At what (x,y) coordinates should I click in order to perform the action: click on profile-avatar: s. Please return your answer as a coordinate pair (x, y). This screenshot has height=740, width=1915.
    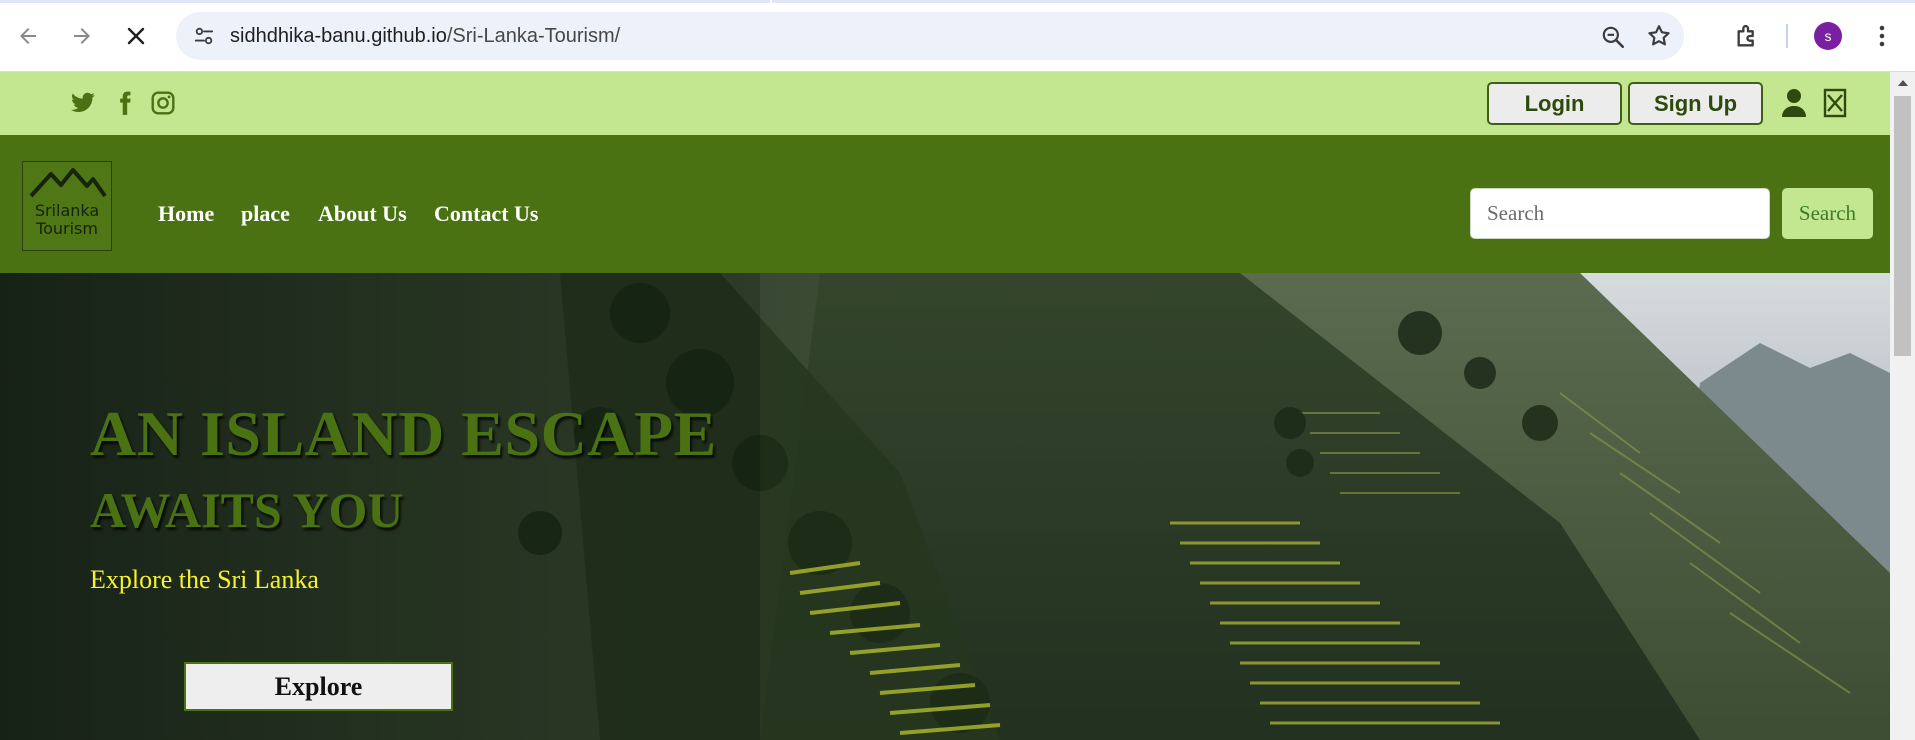
    Looking at the image, I should click on (1828, 36).